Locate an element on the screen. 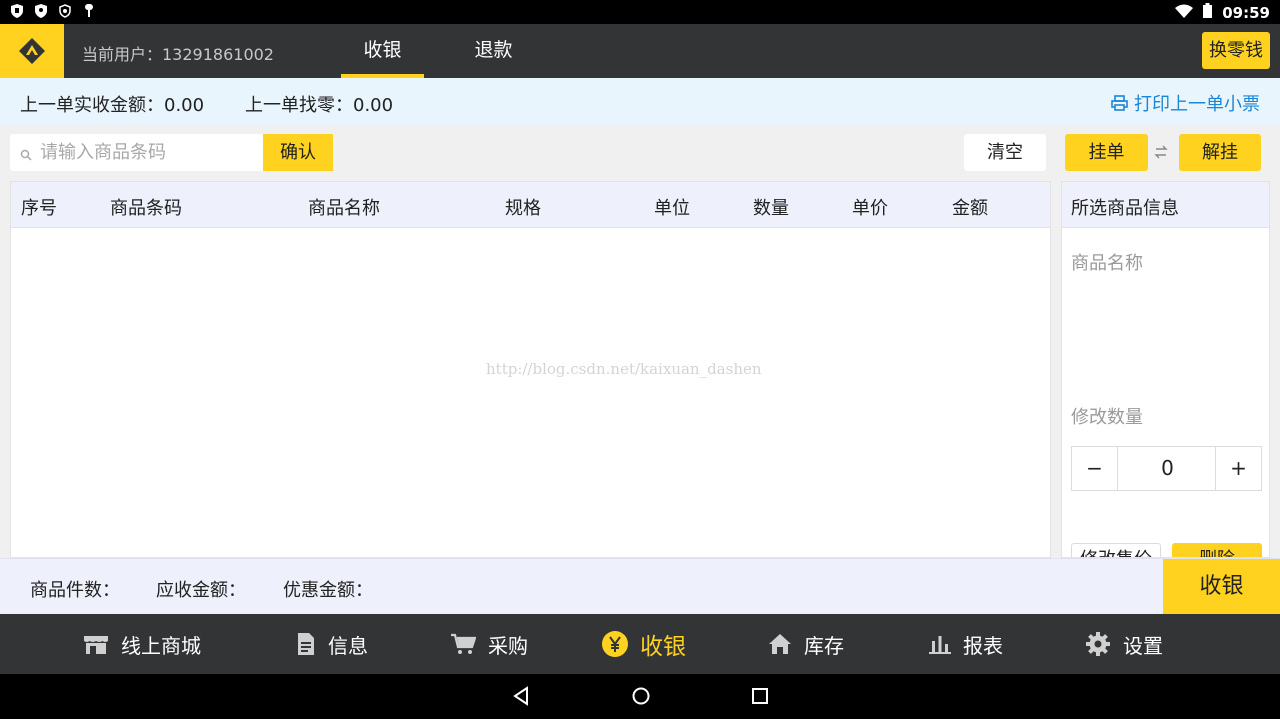  print-last-receipt-link: 打印上一单小票 is located at coordinates (1185, 103).